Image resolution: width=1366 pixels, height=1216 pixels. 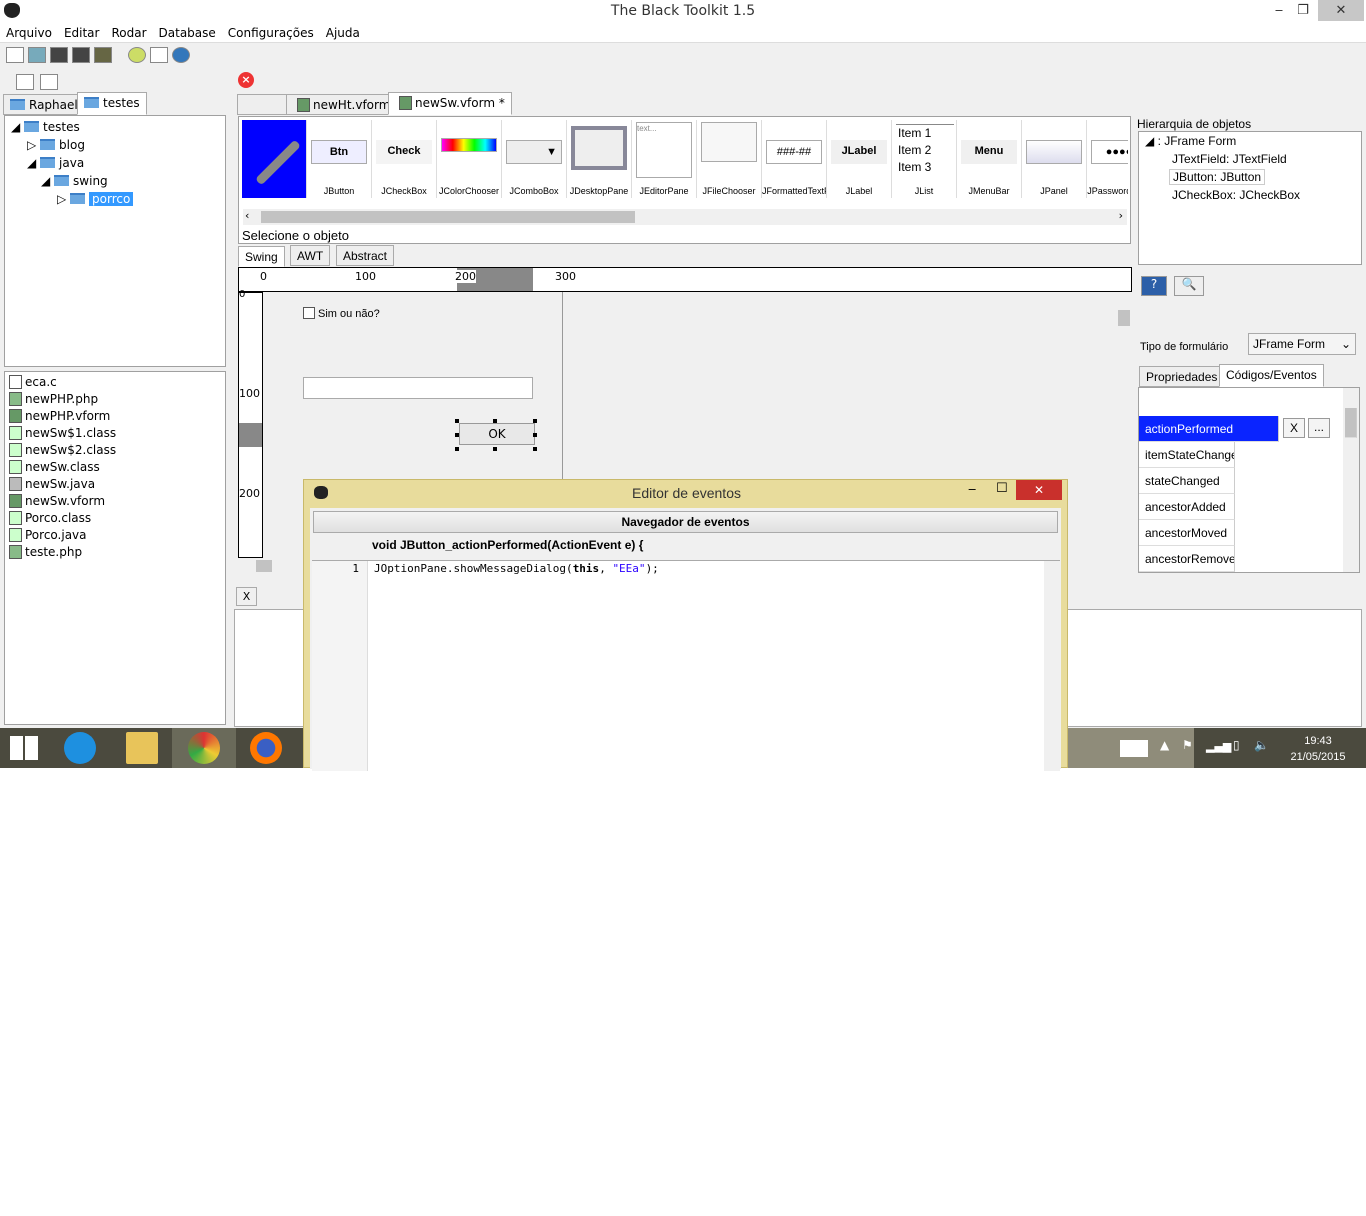 I want to click on file-item: newSw.java, so click(x=115, y=484).